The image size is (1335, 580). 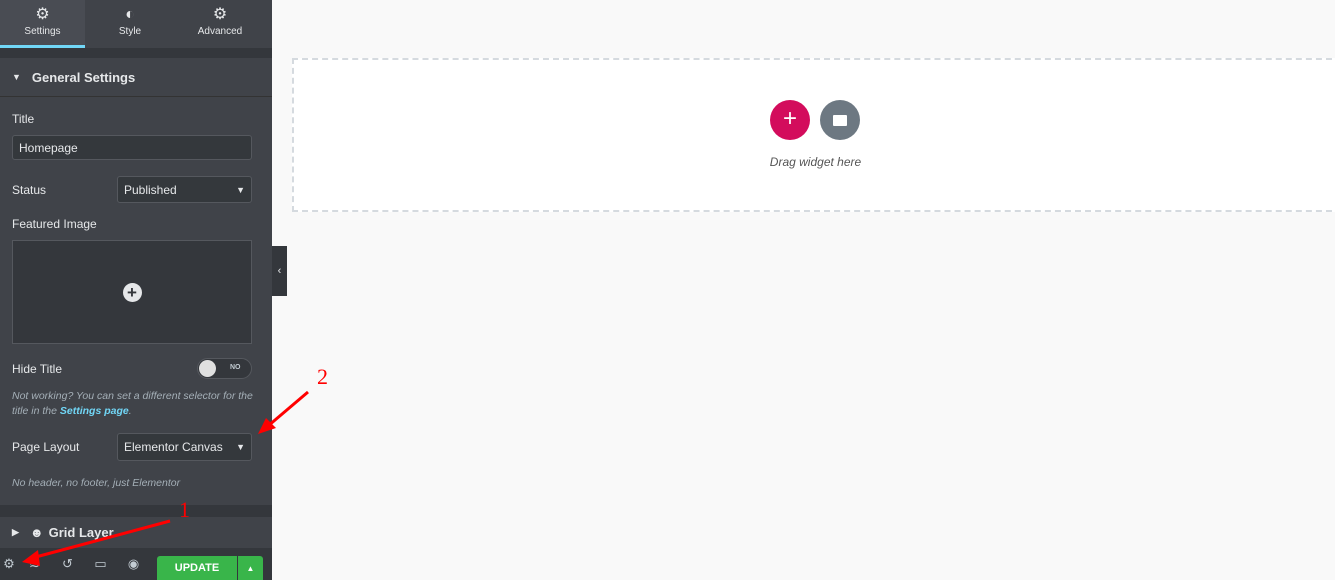 I want to click on annotation-label-1: 1, so click(x=184, y=509).